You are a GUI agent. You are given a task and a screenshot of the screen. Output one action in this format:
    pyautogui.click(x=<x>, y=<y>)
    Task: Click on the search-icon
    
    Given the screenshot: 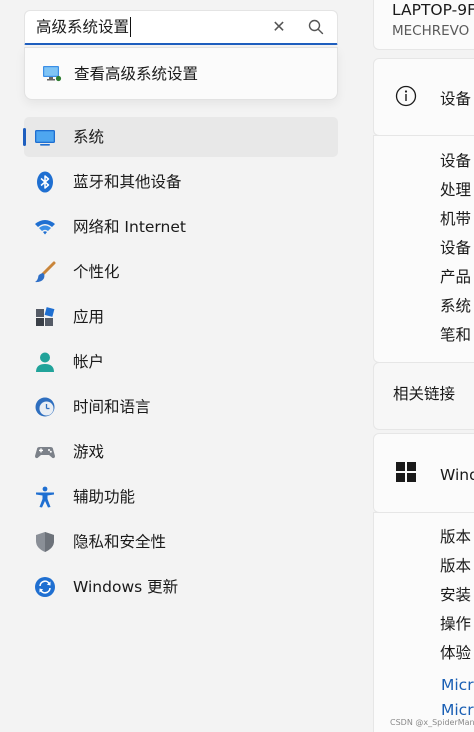 What is the action you would take?
    pyautogui.click(x=316, y=27)
    